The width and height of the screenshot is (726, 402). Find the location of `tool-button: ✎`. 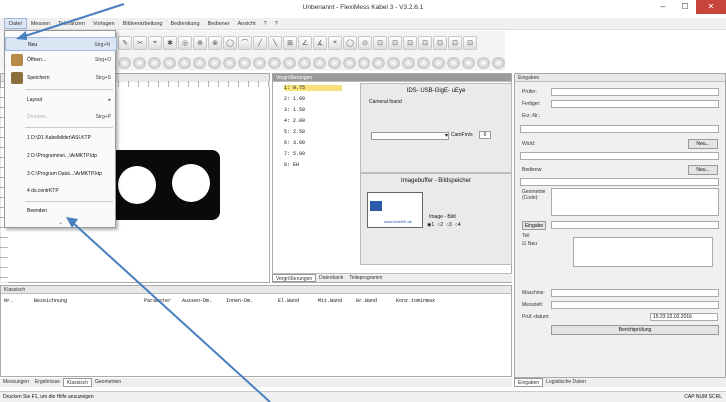

tool-button: ✎ is located at coordinates (125, 43).